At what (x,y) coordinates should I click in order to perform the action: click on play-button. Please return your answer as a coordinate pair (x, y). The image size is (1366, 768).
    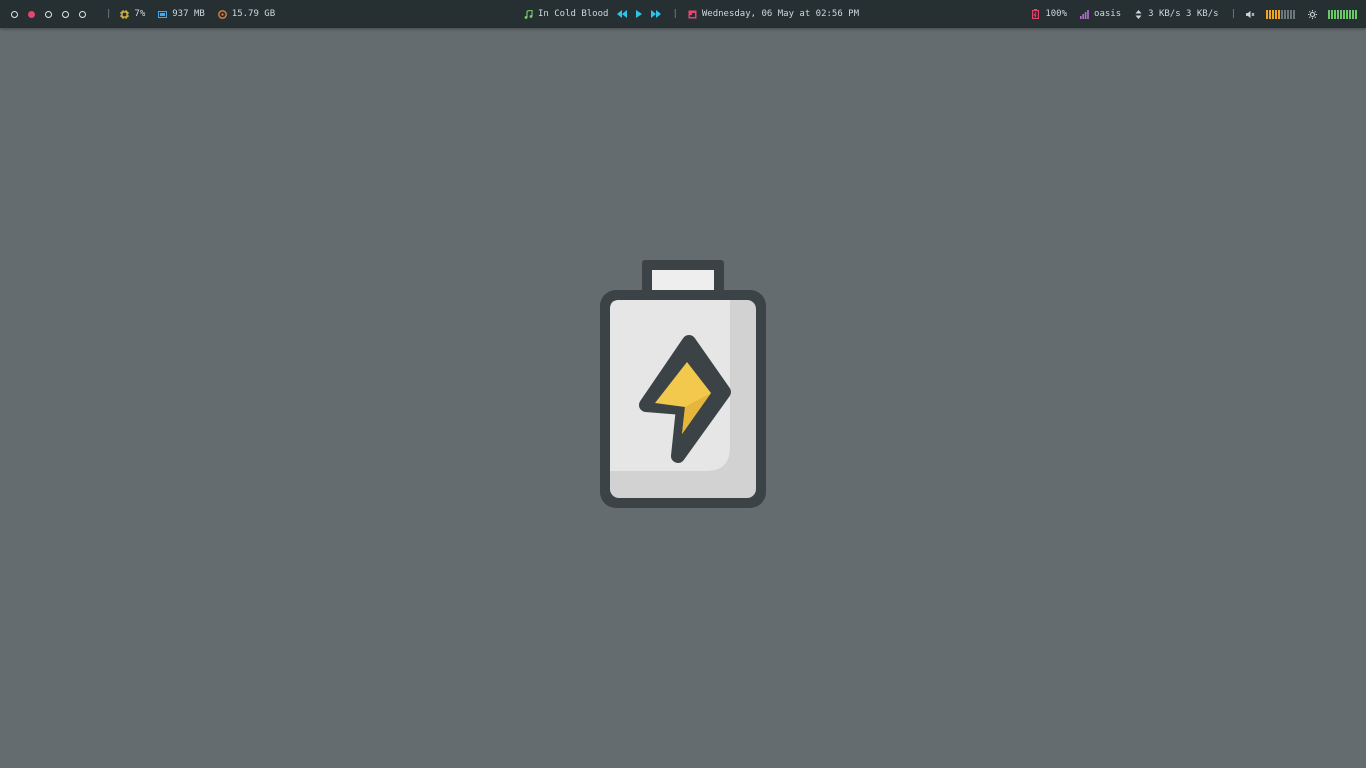
    Looking at the image, I should click on (639, 14).